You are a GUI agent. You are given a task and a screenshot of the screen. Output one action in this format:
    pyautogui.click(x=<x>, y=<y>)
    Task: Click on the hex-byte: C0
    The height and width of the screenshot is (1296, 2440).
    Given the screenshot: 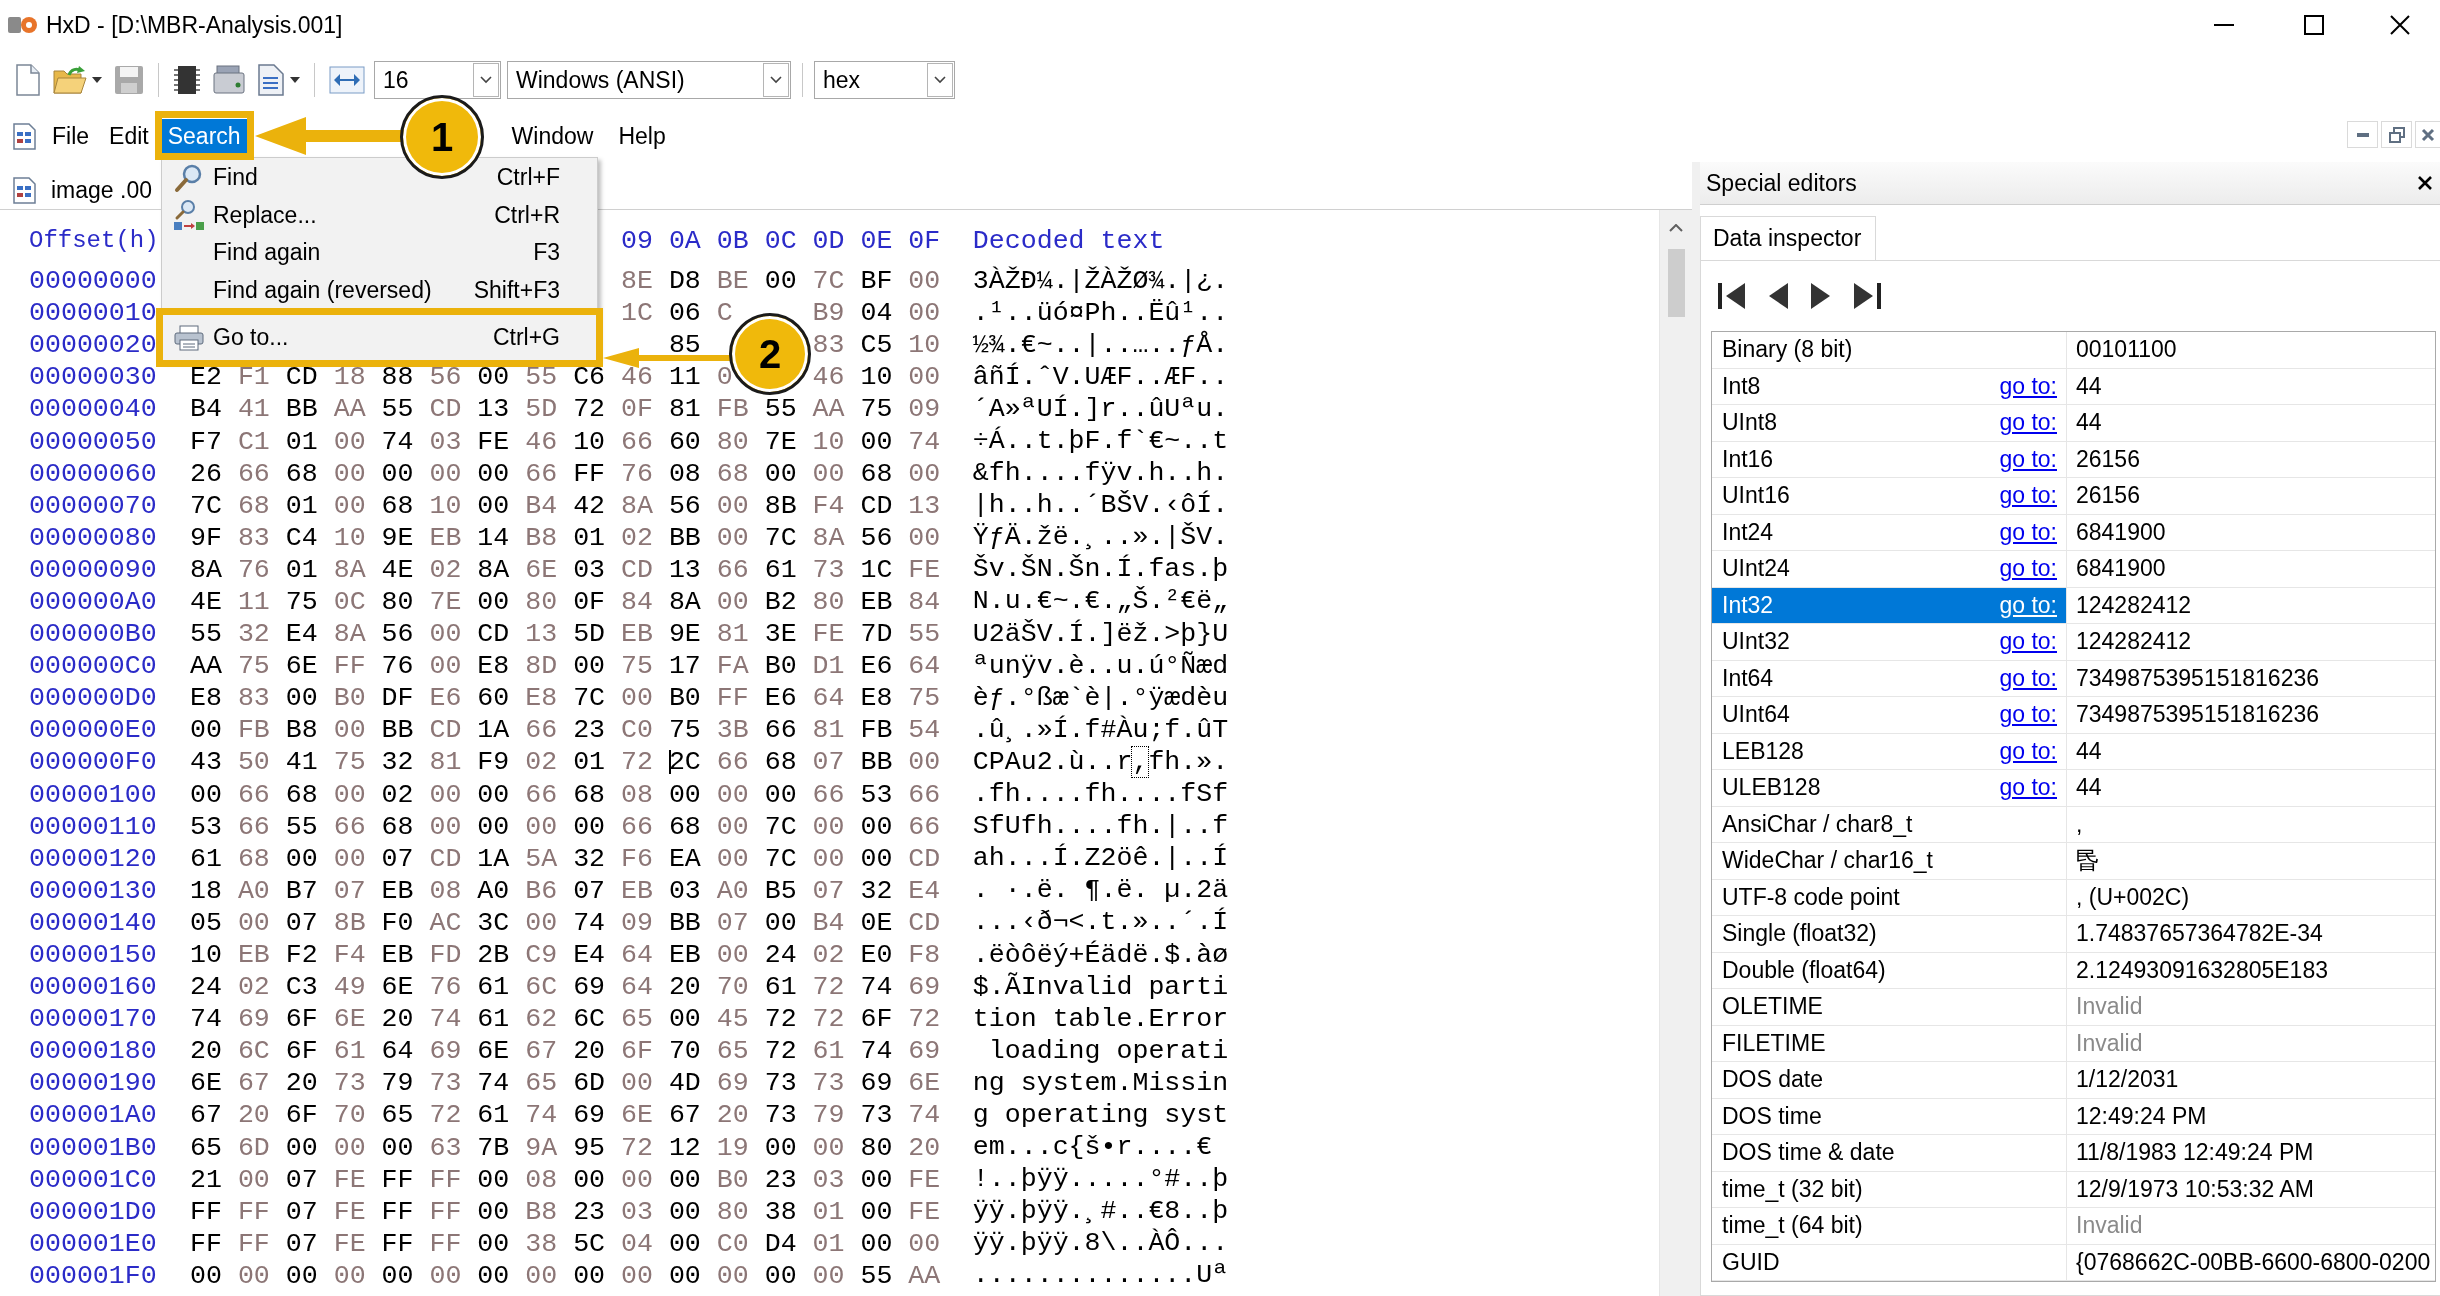 What is the action you would take?
    pyautogui.click(x=637, y=730)
    